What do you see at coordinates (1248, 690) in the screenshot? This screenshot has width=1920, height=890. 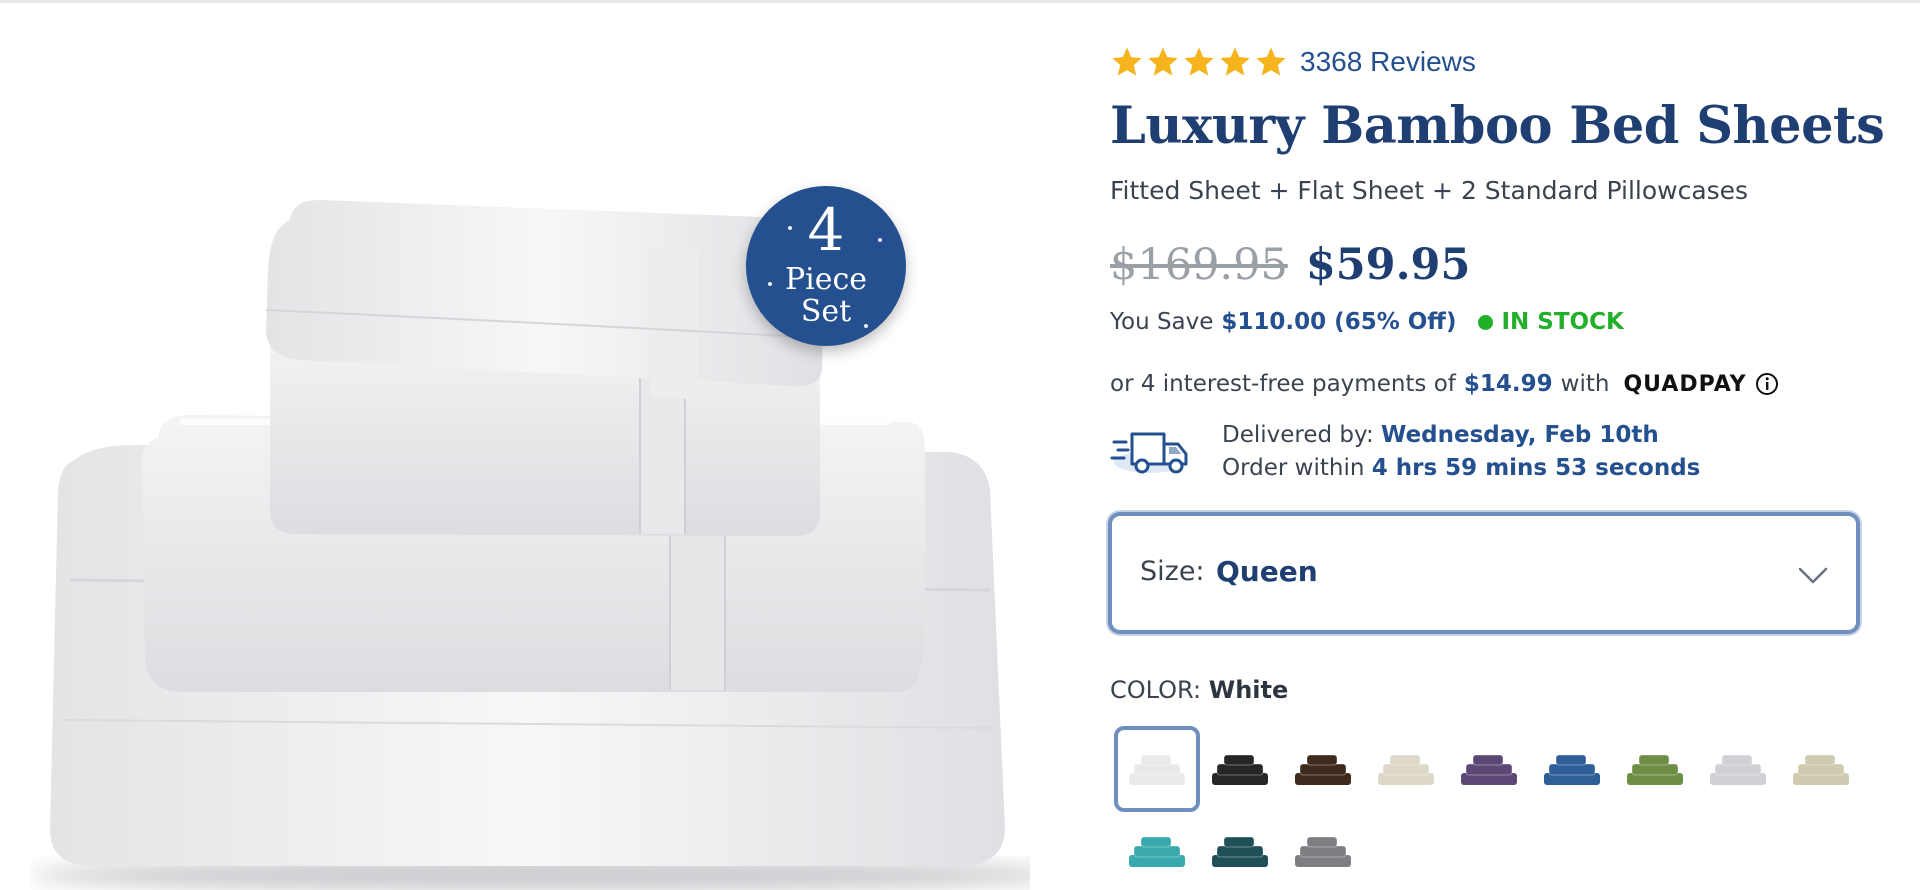 I see `selected-color-name: White` at bounding box center [1248, 690].